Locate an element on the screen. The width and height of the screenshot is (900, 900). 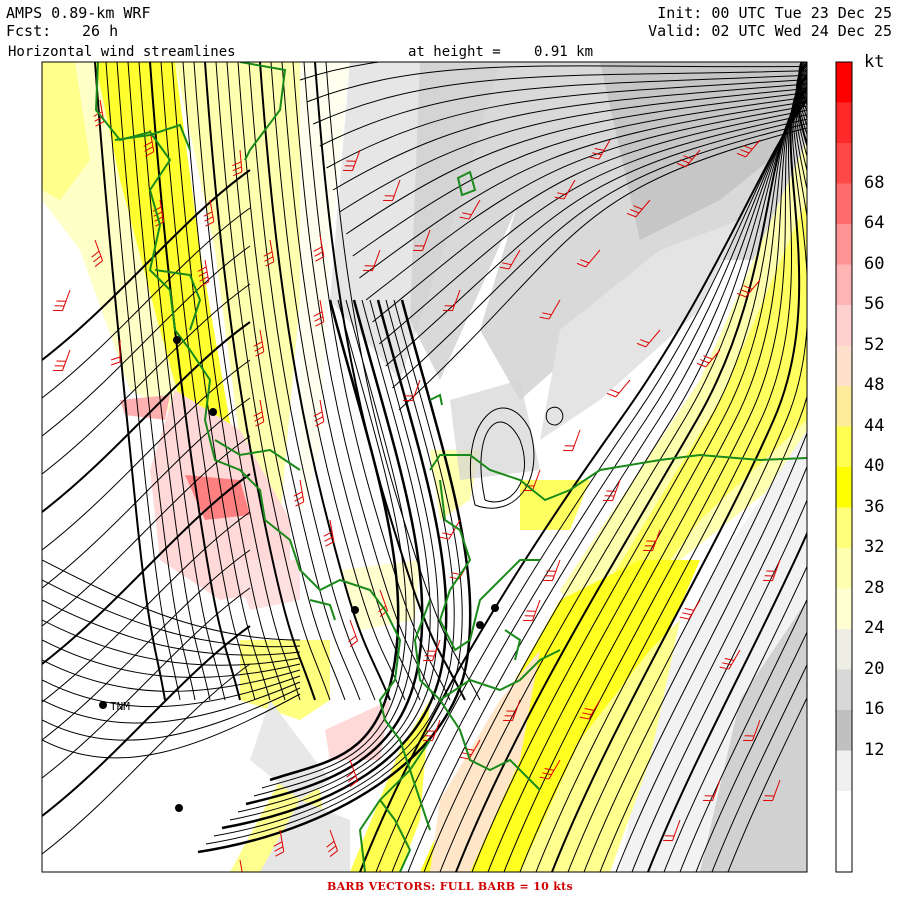
forecast-hour: 26 h is located at coordinates (100, 31).